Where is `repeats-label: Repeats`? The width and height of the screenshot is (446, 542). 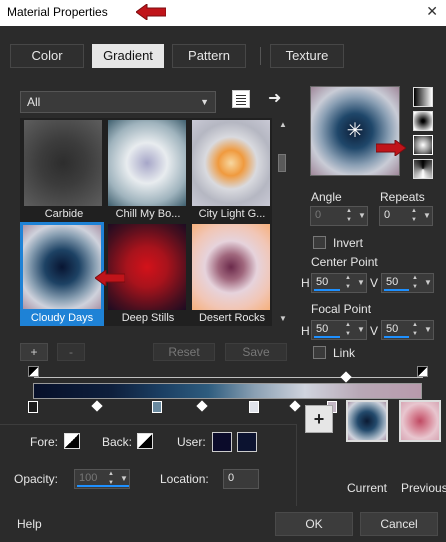
repeats-label: Repeats is located at coordinates (402, 197).